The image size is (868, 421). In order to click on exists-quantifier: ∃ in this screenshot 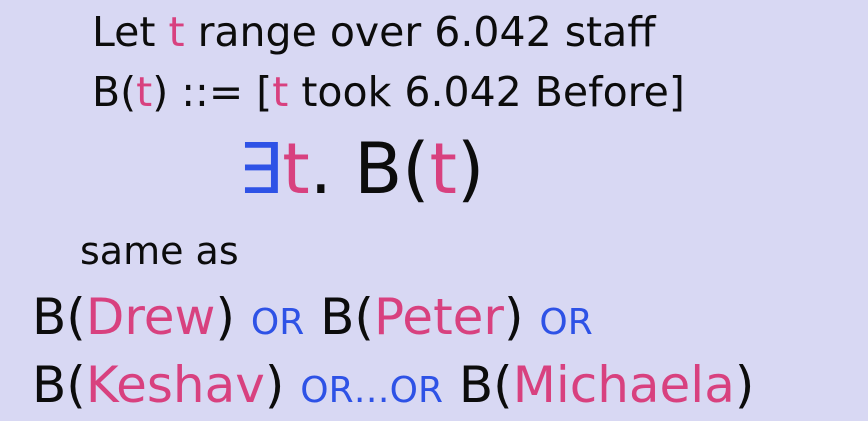, I will do `click(260, 169)`.